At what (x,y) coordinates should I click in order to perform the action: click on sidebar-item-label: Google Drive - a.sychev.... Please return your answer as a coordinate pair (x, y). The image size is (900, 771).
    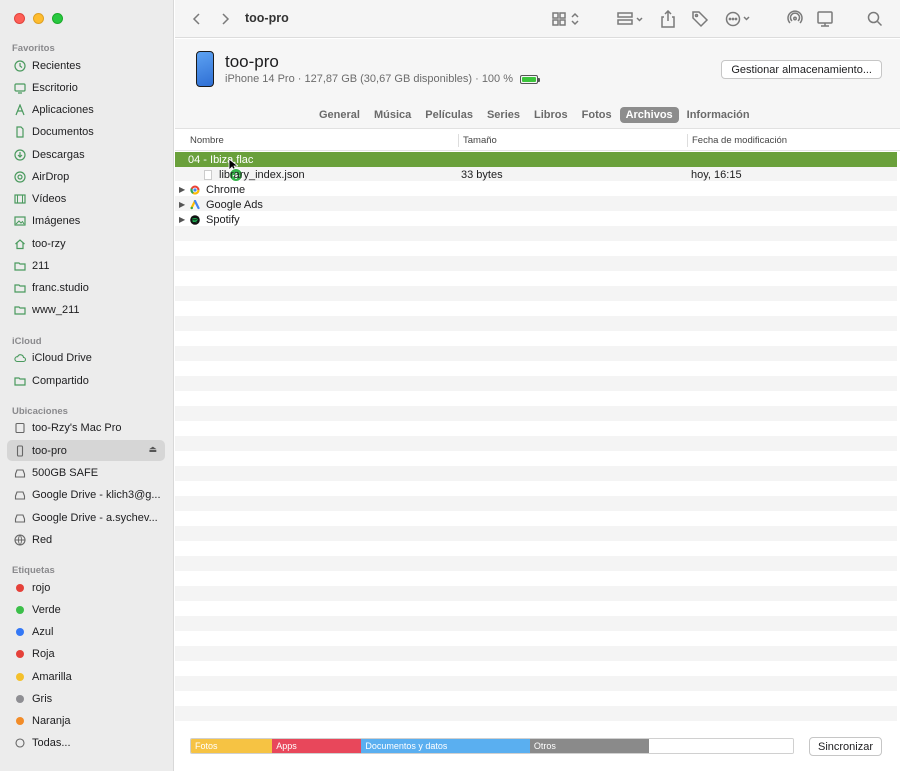
    Looking at the image, I should click on (95, 517).